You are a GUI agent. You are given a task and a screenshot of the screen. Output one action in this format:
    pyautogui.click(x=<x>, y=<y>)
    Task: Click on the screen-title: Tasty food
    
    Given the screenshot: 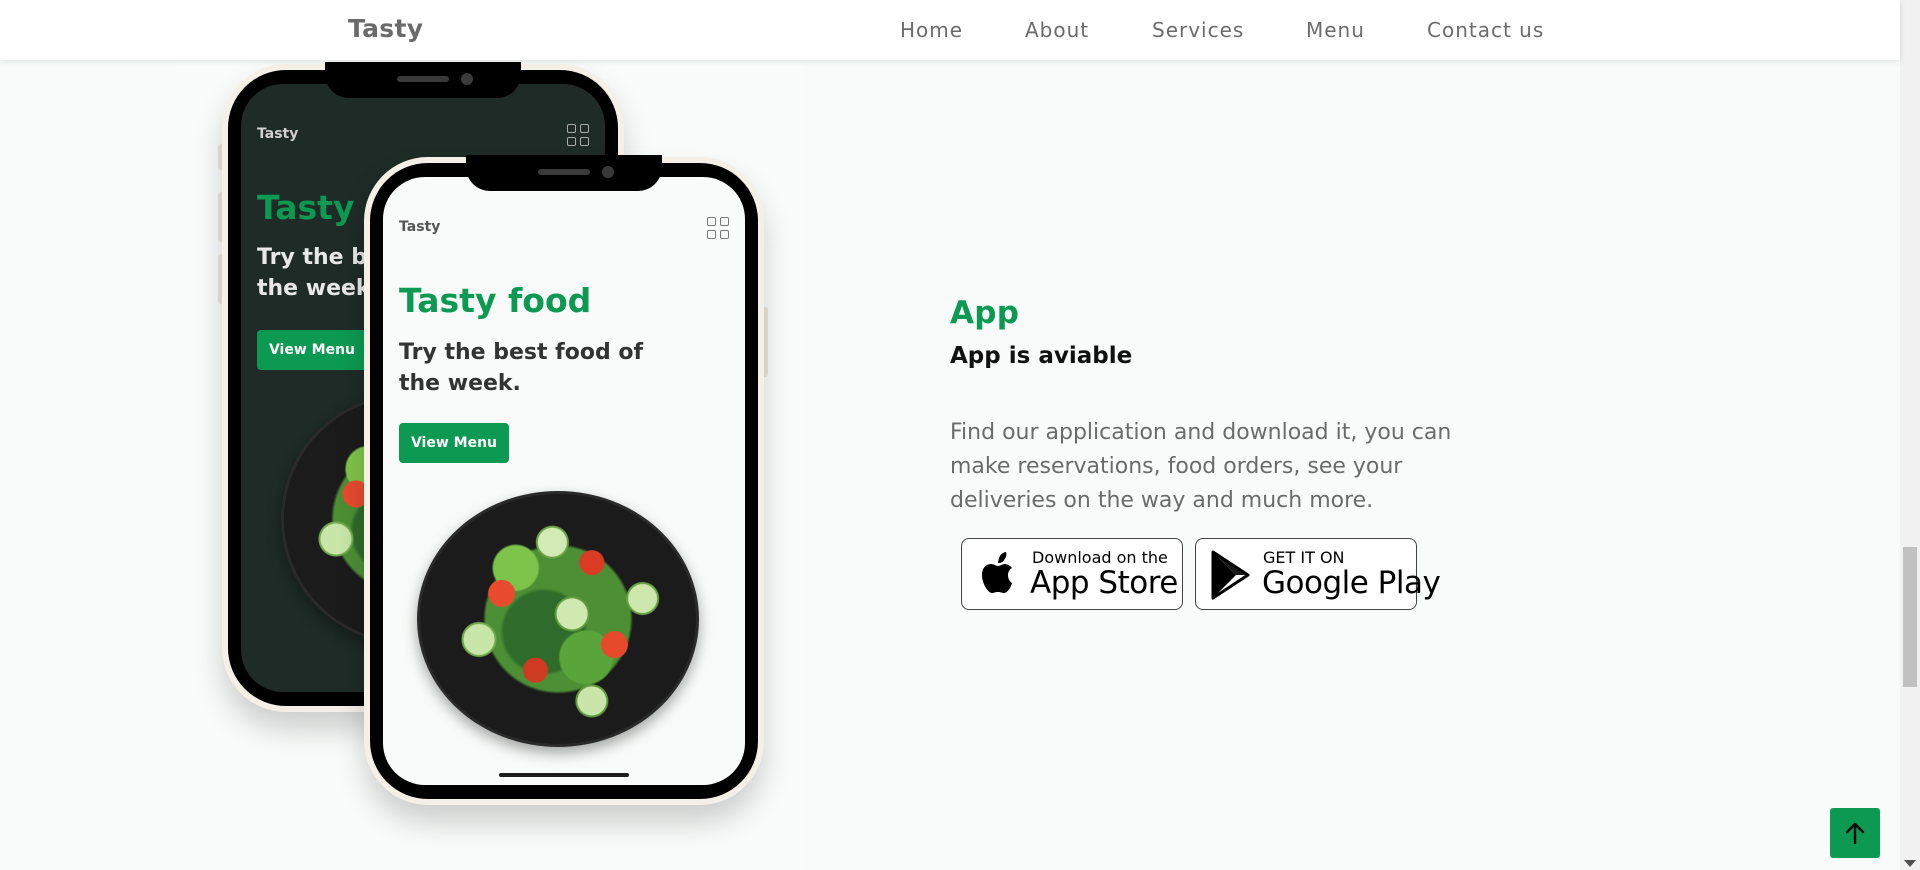 What is the action you would take?
    pyautogui.click(x=495, y=300)
    